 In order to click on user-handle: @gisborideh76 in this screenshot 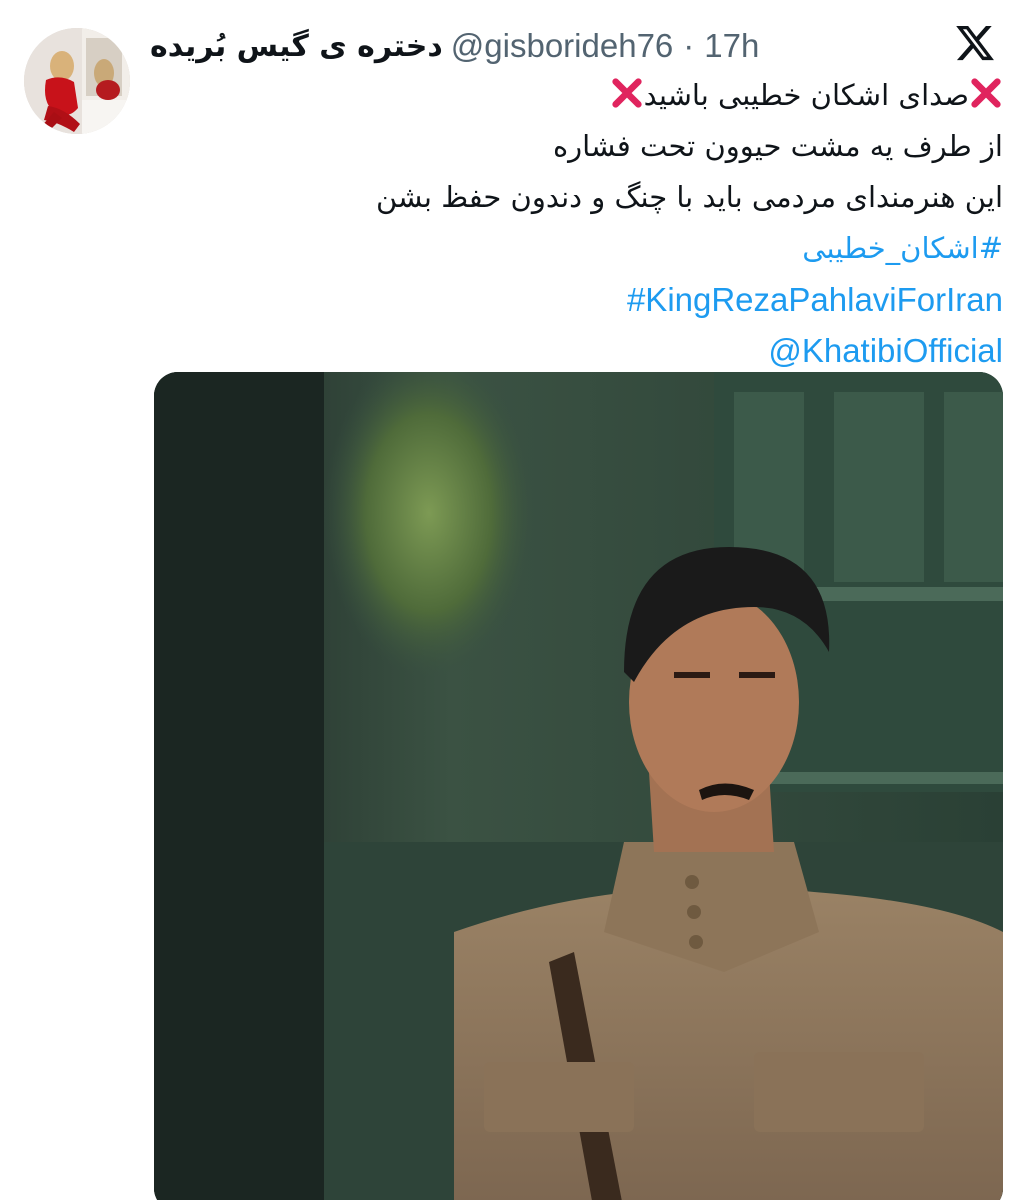, I will do `click(562, 46)`.